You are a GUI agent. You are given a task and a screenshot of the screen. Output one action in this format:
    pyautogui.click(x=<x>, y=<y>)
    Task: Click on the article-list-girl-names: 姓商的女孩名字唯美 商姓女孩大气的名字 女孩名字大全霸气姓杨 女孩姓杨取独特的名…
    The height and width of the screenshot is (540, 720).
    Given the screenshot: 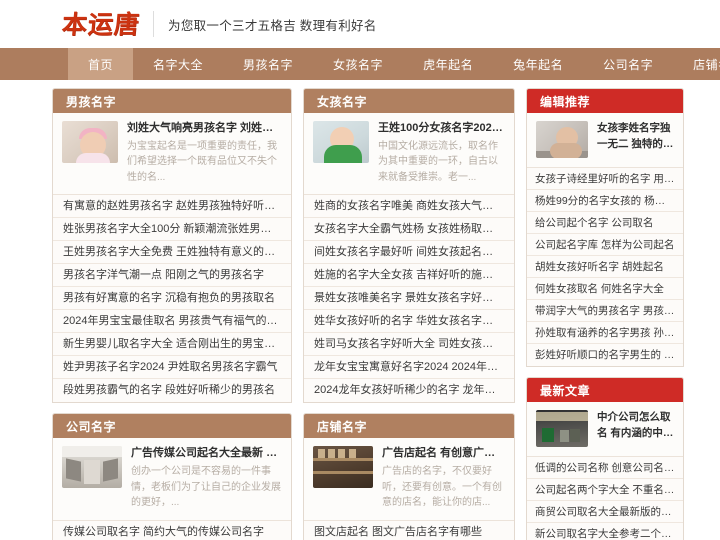 What is the action you would take?
    pyautogui.click(x=409, y=298)
    